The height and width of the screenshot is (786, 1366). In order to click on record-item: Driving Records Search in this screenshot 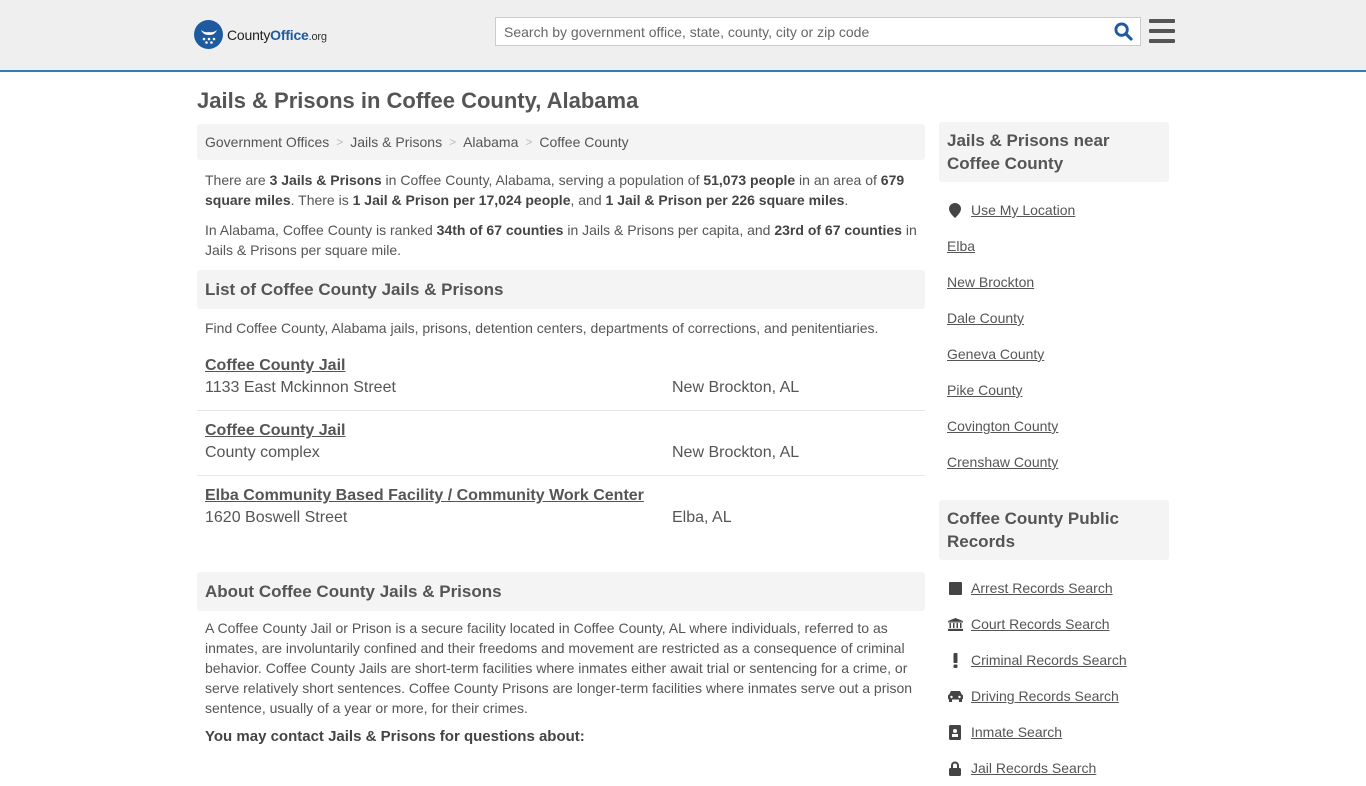, I will do `click(1054, 696)`.